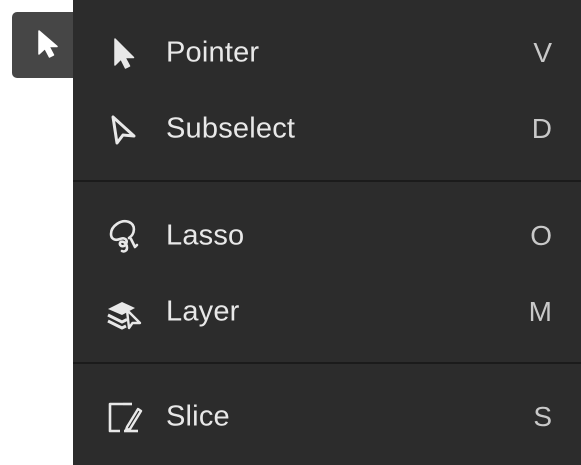 This screenshot has width=581, height=465. Describe the element at coordinates (540, 311) in the screenshot. I see `shortcut-key: M` at that location.